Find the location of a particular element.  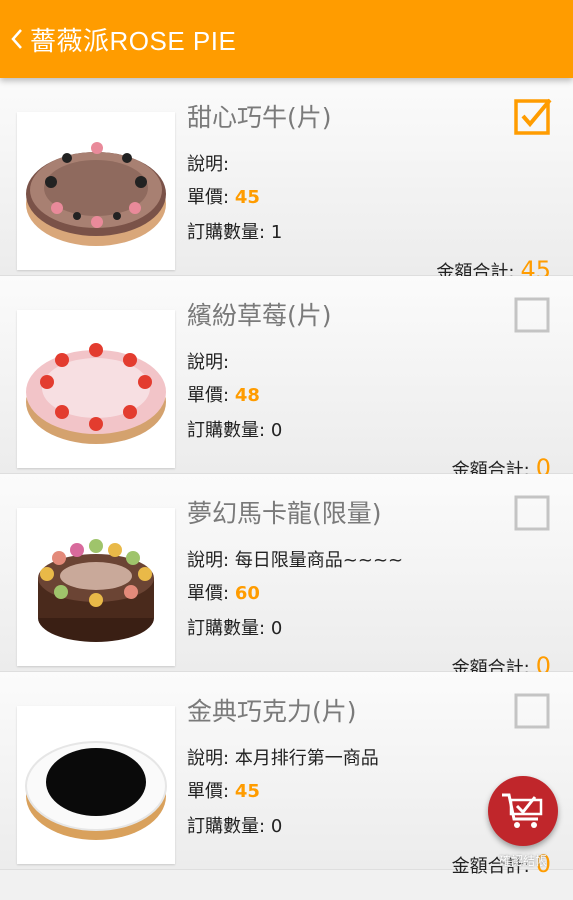

shopping-cart-check-icon is located at coordinates (522, 810).